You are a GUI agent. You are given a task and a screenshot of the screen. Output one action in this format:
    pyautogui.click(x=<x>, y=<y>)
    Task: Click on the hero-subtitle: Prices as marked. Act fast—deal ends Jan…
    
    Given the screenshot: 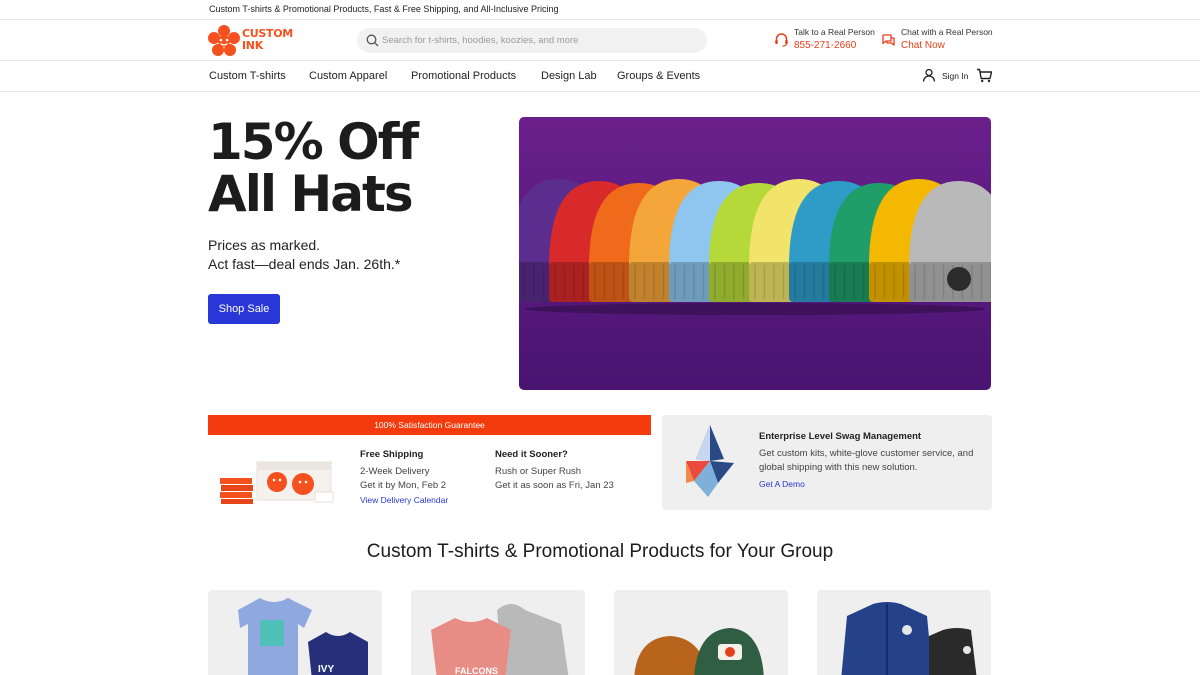 What is the action you would take?
    pyautogui.click(x=304, y=255)
    